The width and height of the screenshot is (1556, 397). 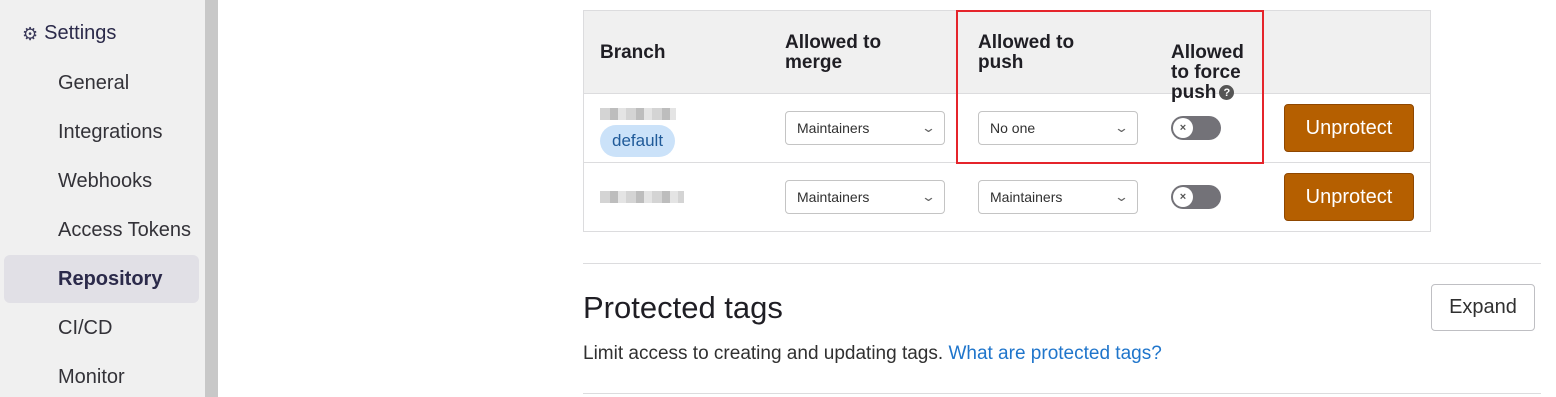 What do you see at coordinates (211, 198) in the screenshot?
I see `sidebar-scrollbar` at bounding box center [211, 198].